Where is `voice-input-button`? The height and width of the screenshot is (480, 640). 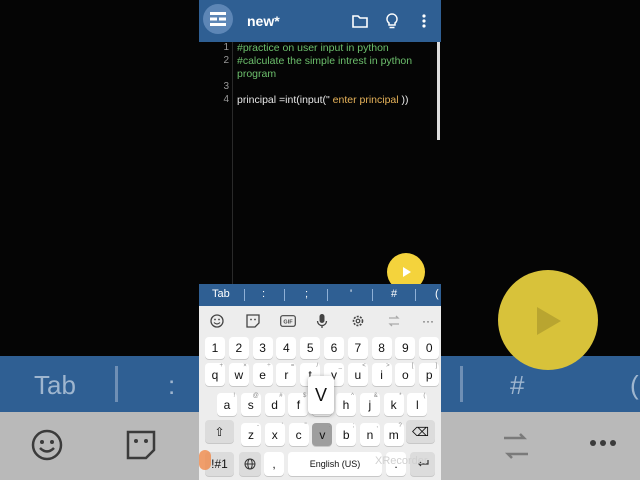 voice-input-button is located at coordinates (322, 321).